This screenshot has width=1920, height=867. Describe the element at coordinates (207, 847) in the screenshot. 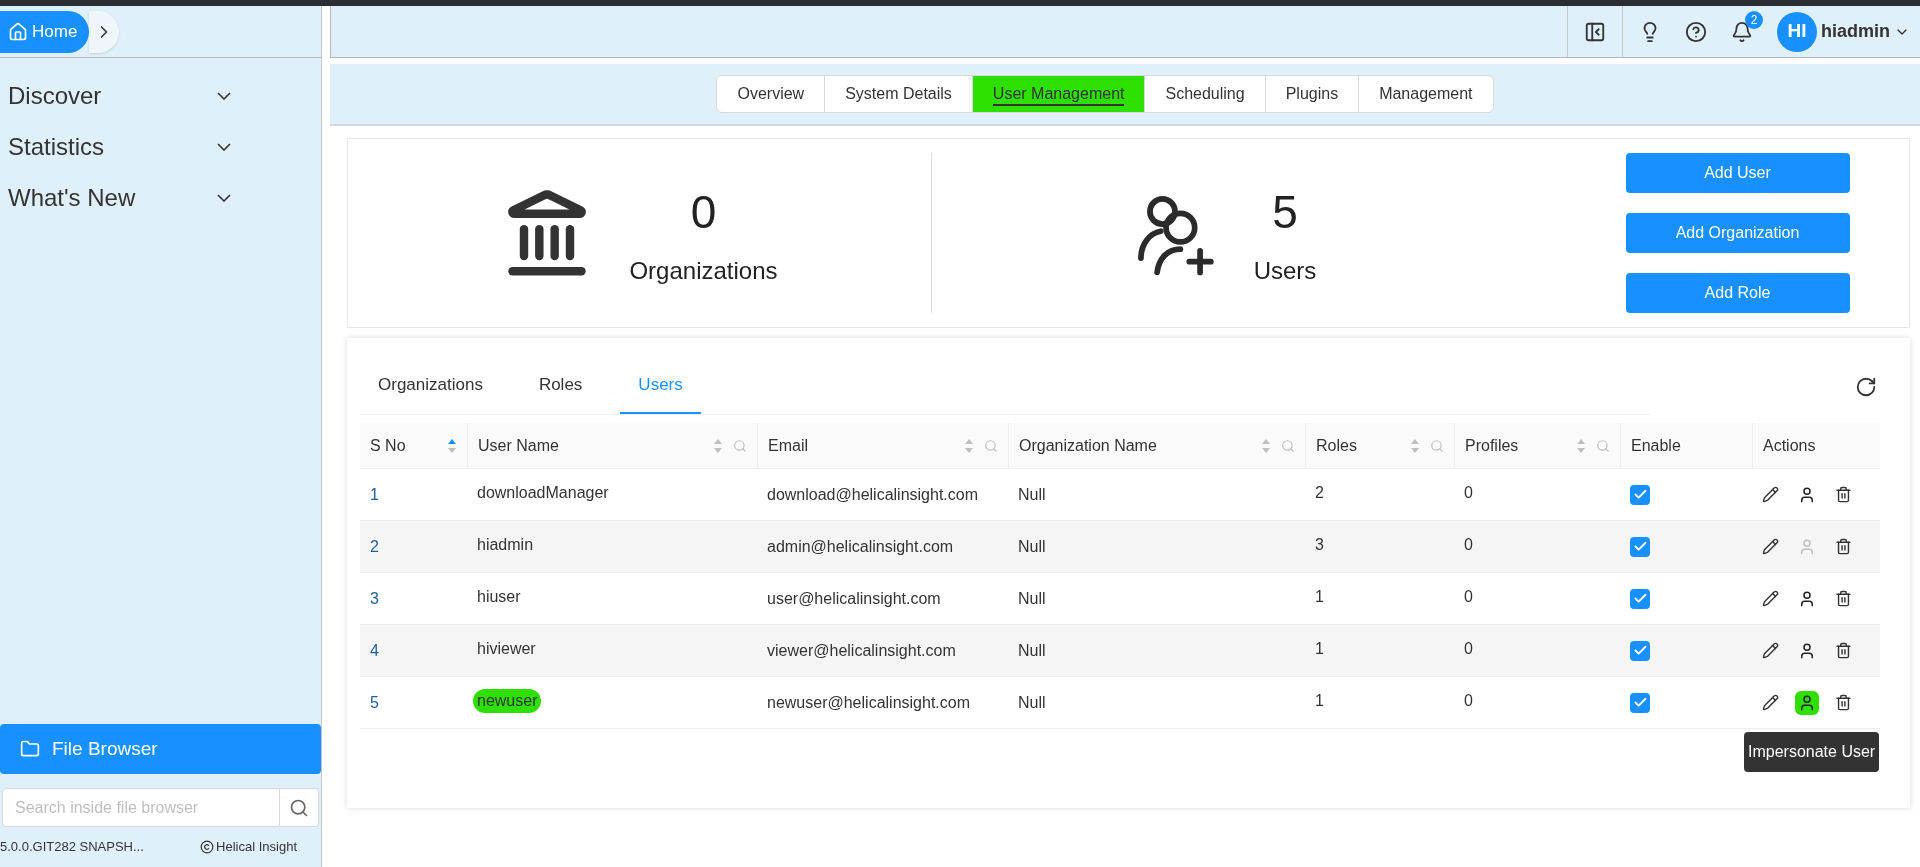

I see `copyright-icon` at that location.